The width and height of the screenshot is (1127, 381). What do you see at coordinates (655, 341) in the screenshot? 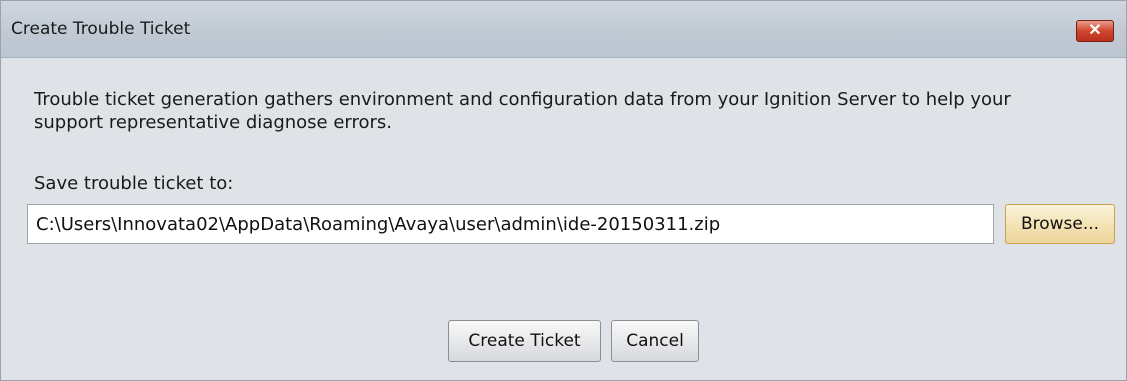
I see `cancel-button: Cancel` at bounding box center [655, 341].